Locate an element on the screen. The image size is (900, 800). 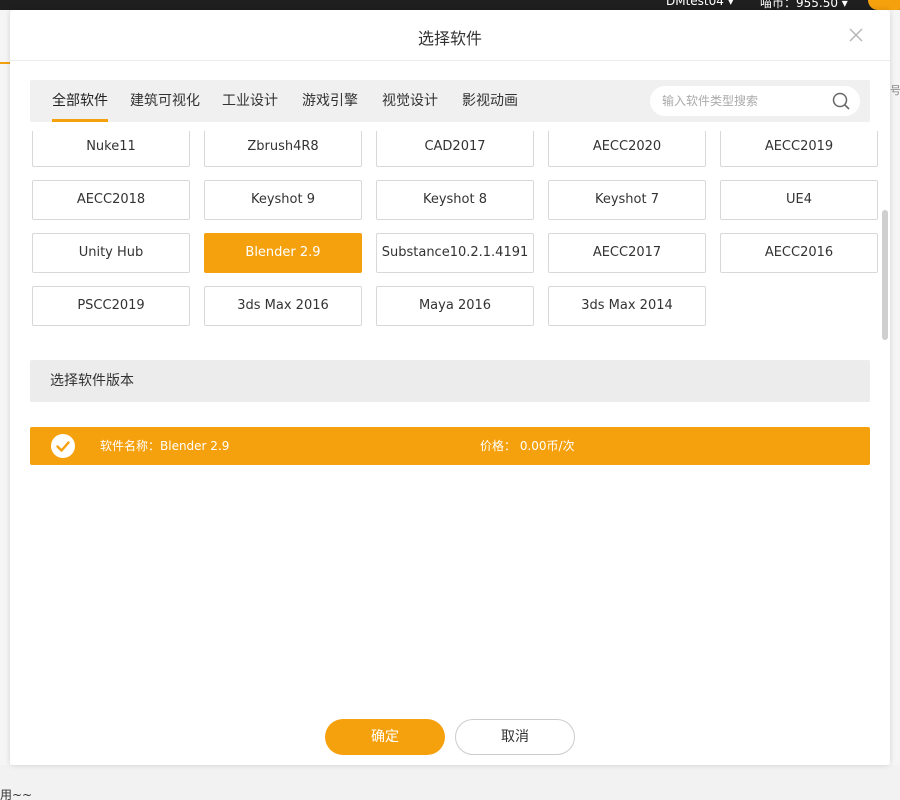
tab-visual-design: 视觉设计 is located at coordinates (410, 101).